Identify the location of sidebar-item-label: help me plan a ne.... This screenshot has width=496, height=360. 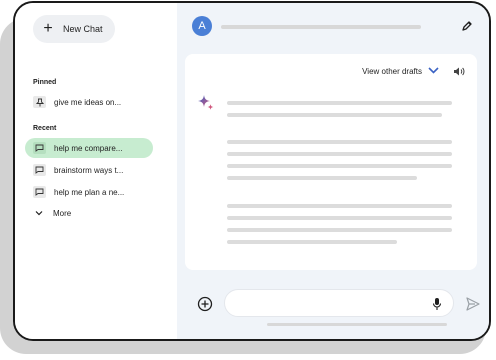
(89, 192).